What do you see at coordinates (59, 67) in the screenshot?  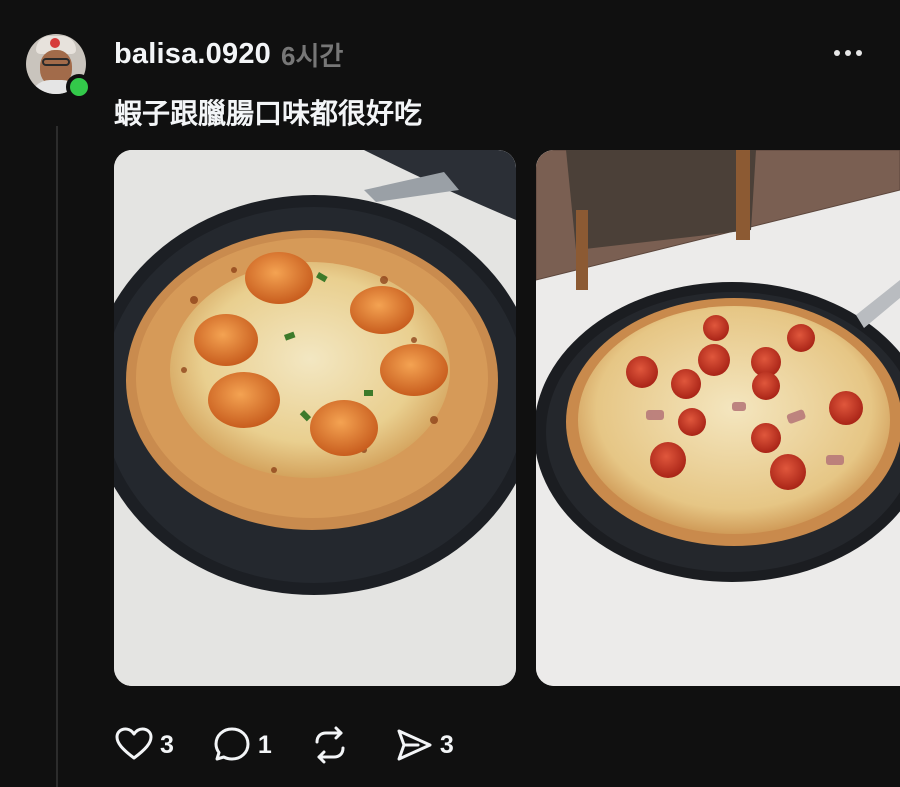 I see `avatar` at bounding box center [59, 67].